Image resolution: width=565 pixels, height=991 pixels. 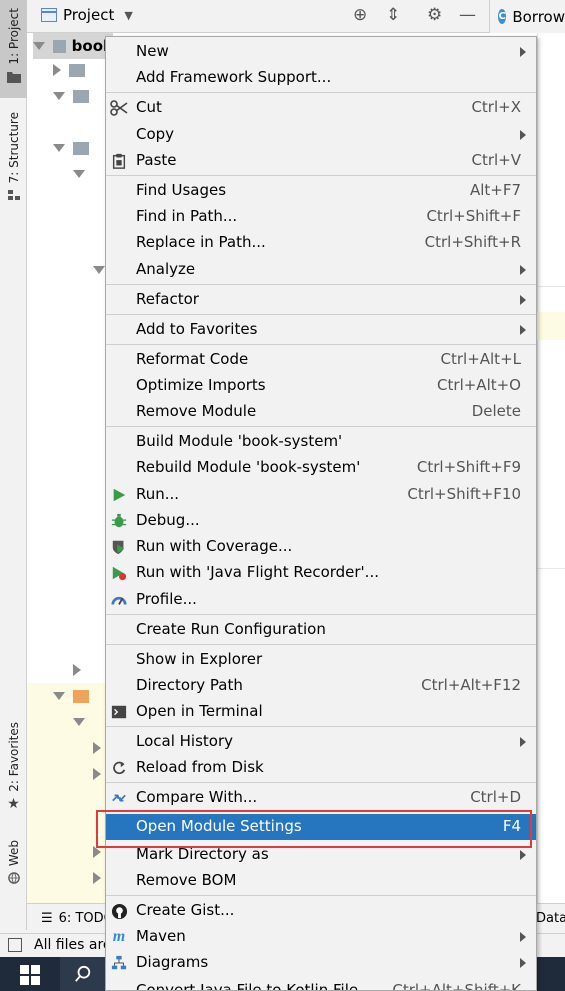 What do you see at coordinates (321, 300) in the screenshot?
I see `menu-item-refactor: Refactor` at bounding box center [321, 300].